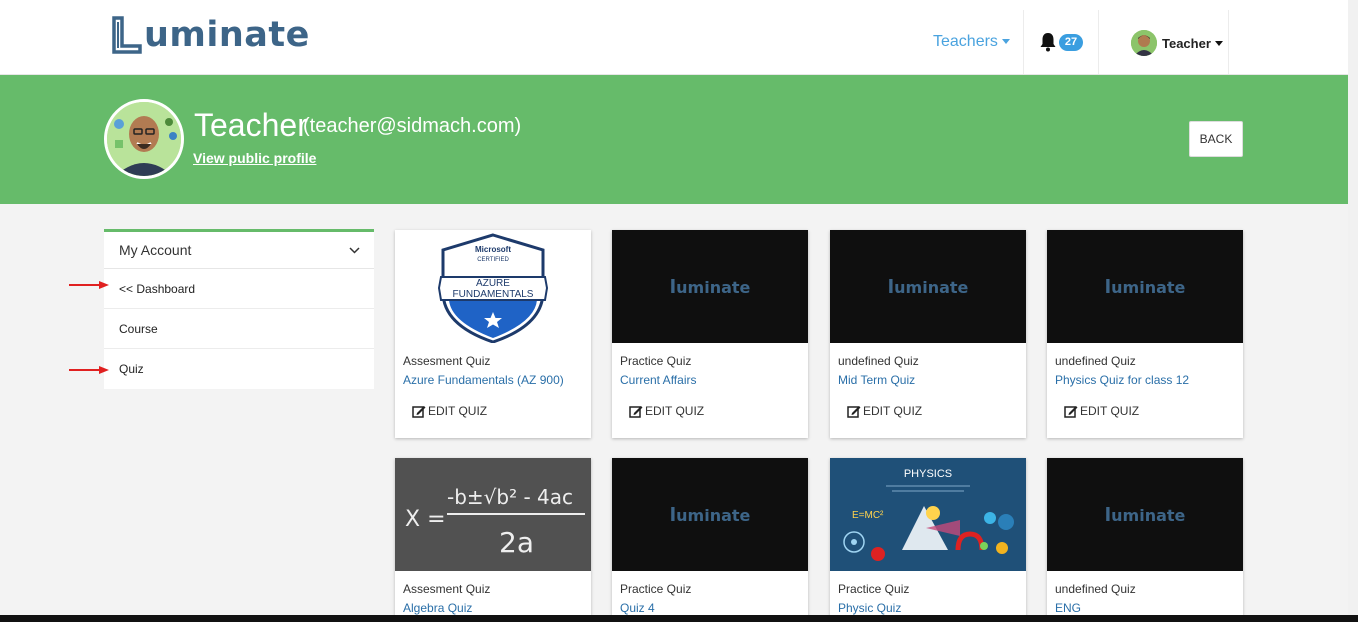  I want to click on quiz-thumbnail: Microsoft CERTIFIED AZURE FUNDAMENTALS, so click(493, 286).